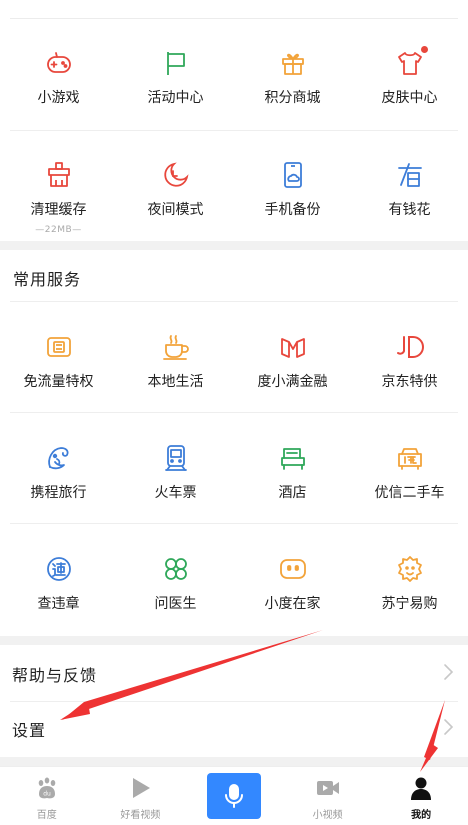 The height and width of the screenshot is (825, 468). Describe the element at coordinates (292, 382) in the screenshot. I see `grid-item-label: 度小满金融` at that location.